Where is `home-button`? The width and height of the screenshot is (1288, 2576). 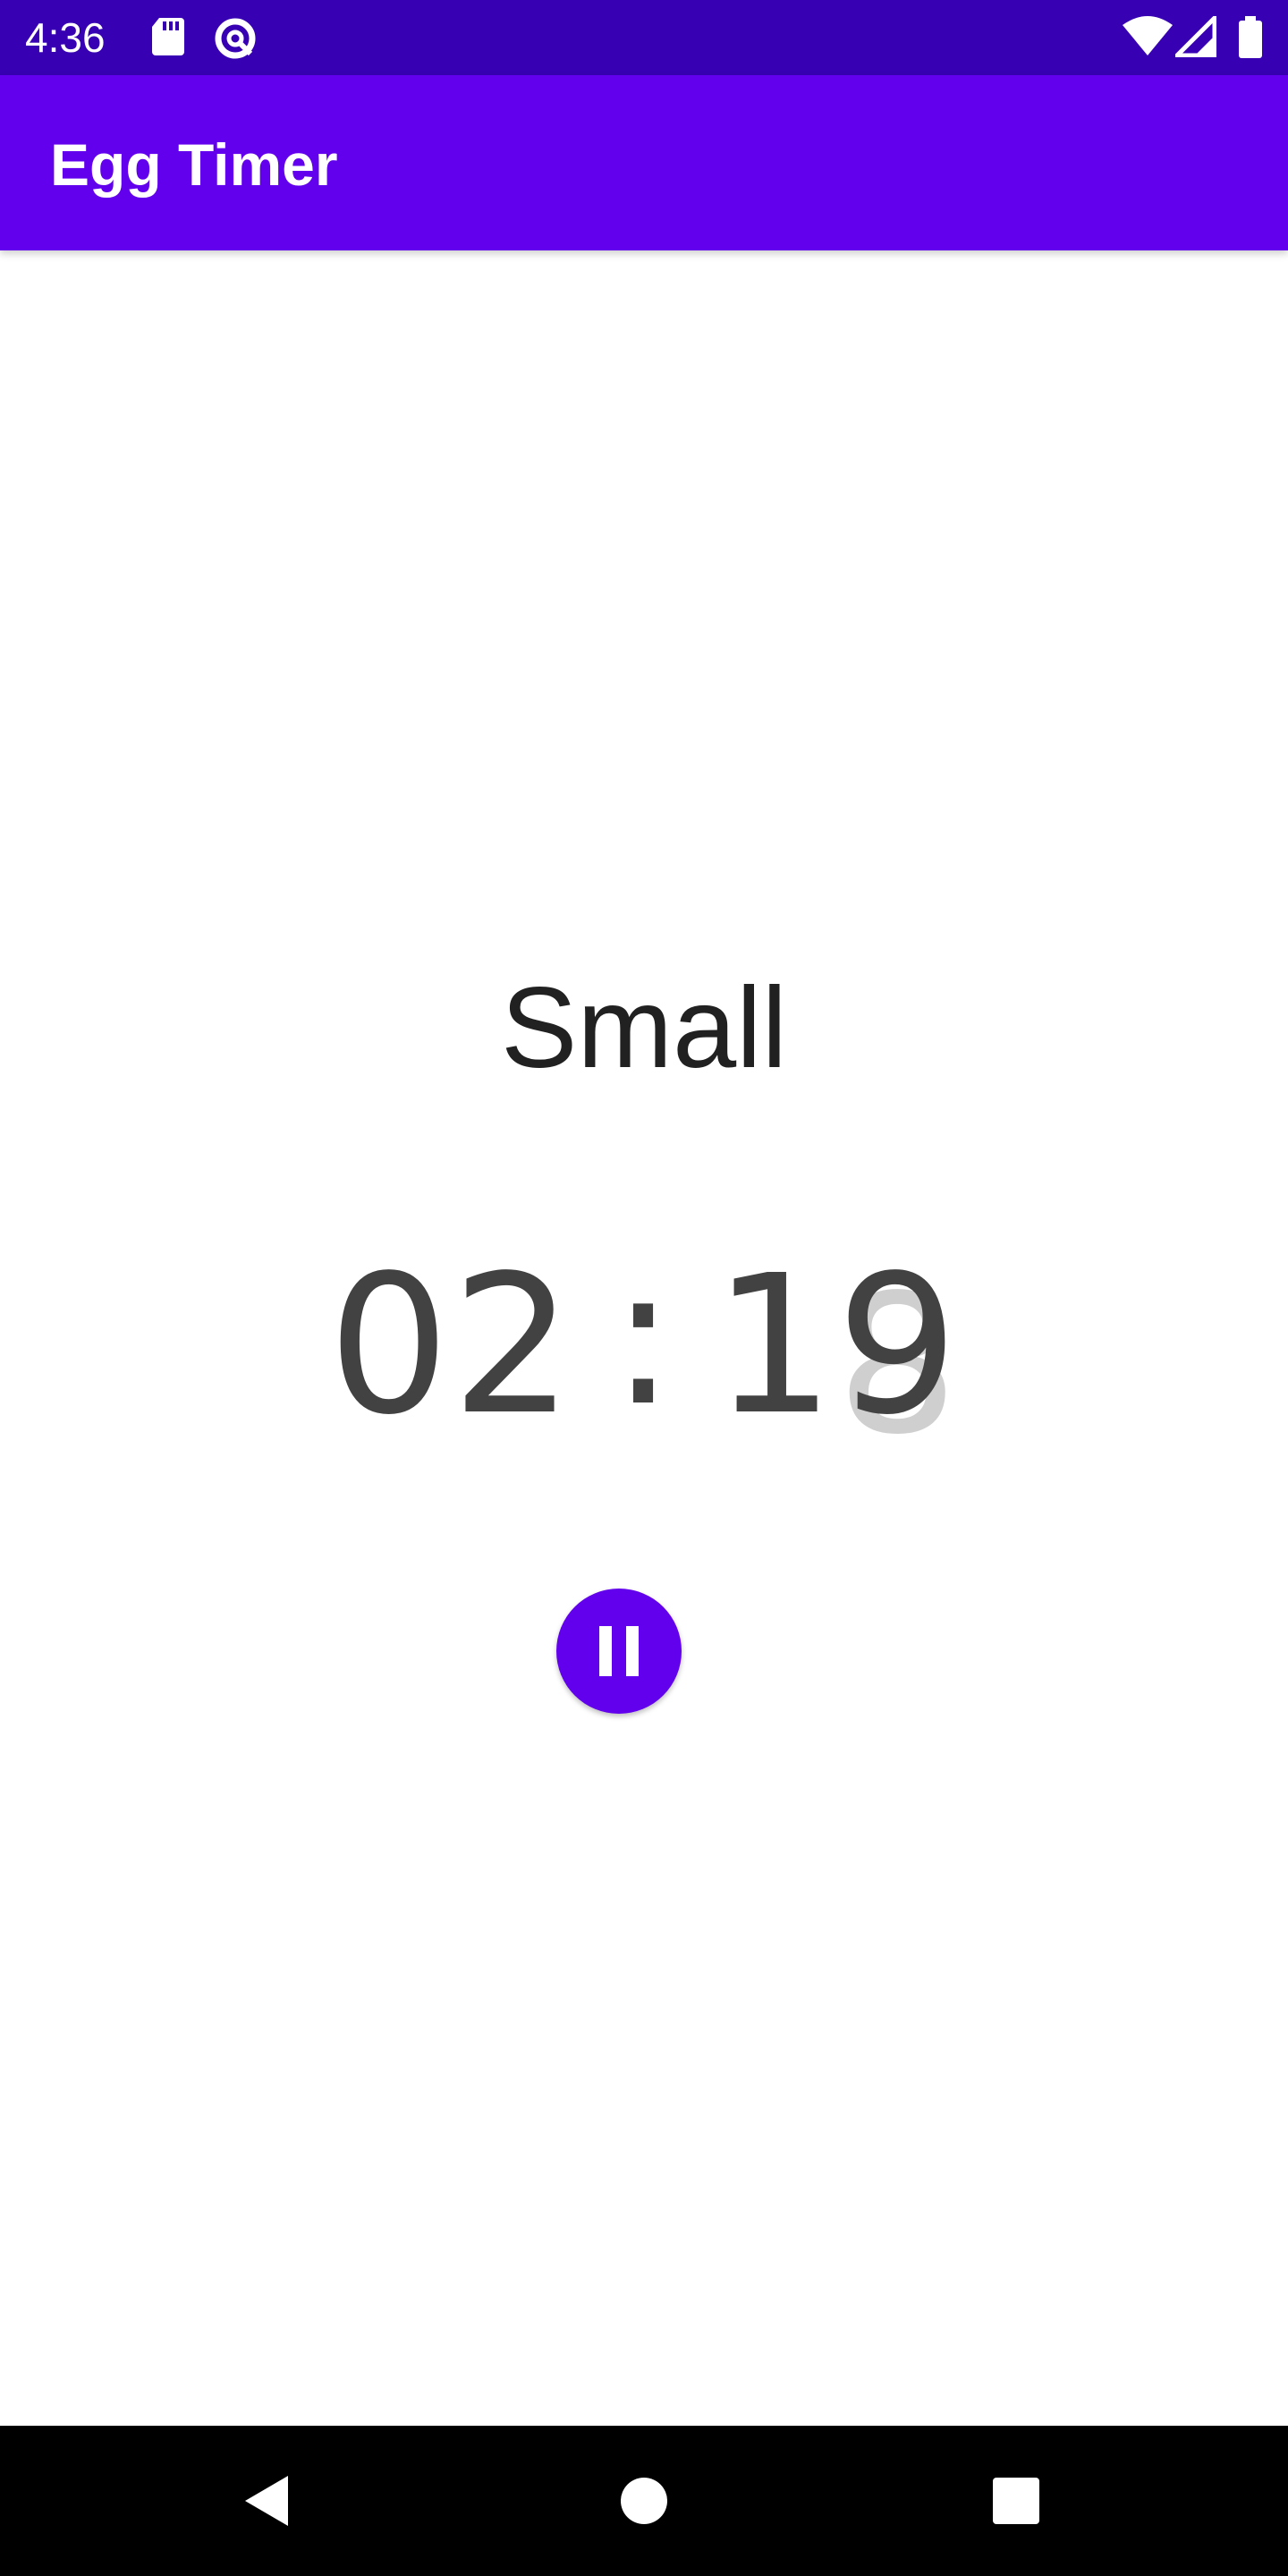
home-button is located at coordinates (644, 2501).